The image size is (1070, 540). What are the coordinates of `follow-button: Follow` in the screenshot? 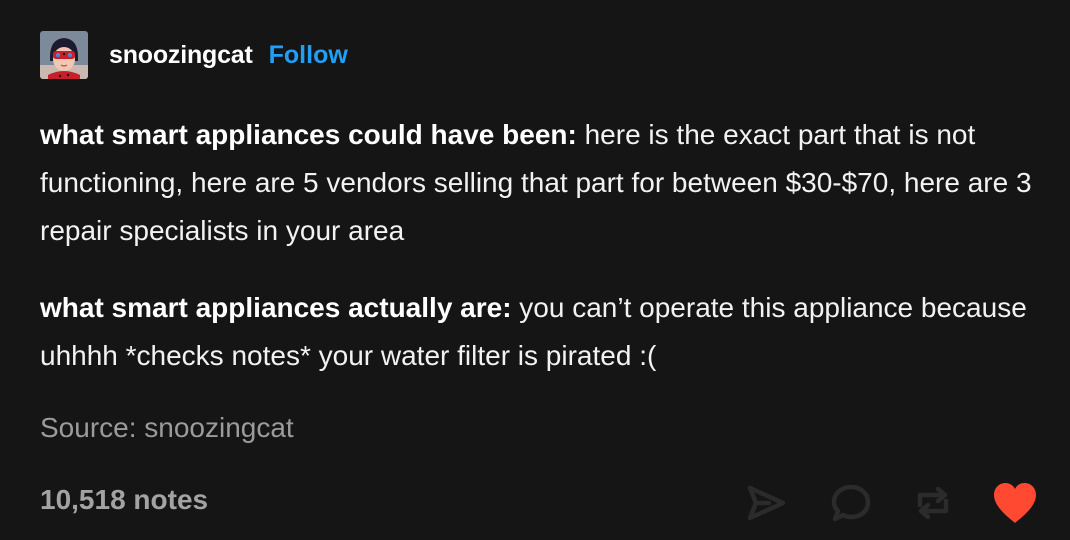 It's located at (308, 55).